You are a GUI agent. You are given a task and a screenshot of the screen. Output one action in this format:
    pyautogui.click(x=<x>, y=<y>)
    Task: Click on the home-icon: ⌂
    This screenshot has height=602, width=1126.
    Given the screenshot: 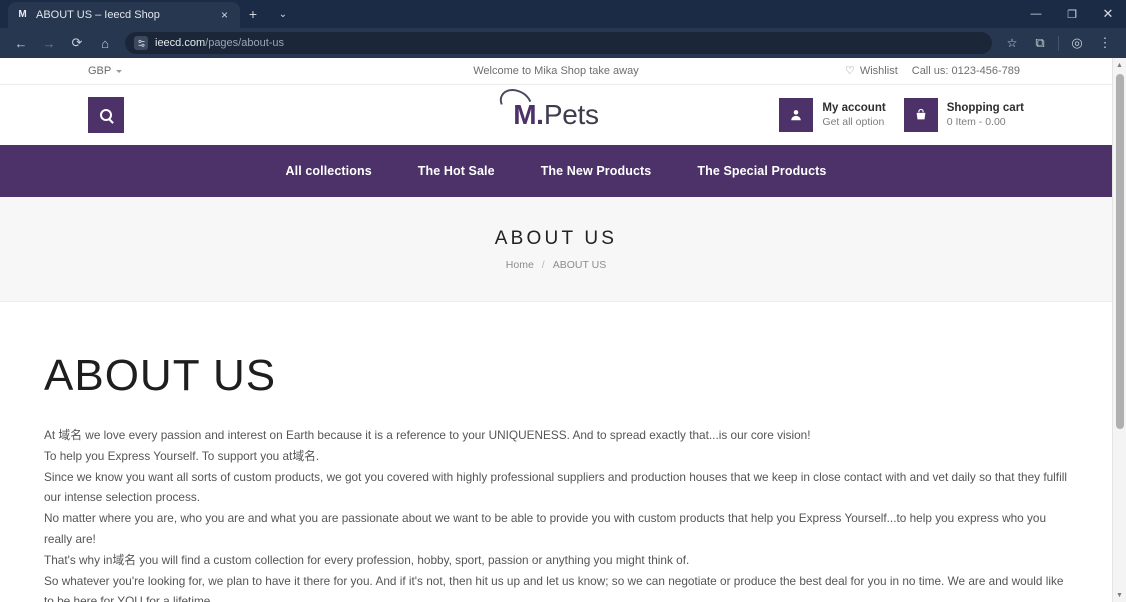 What is the action you would take?
    pyautogui.click(x=105, y=43)
    